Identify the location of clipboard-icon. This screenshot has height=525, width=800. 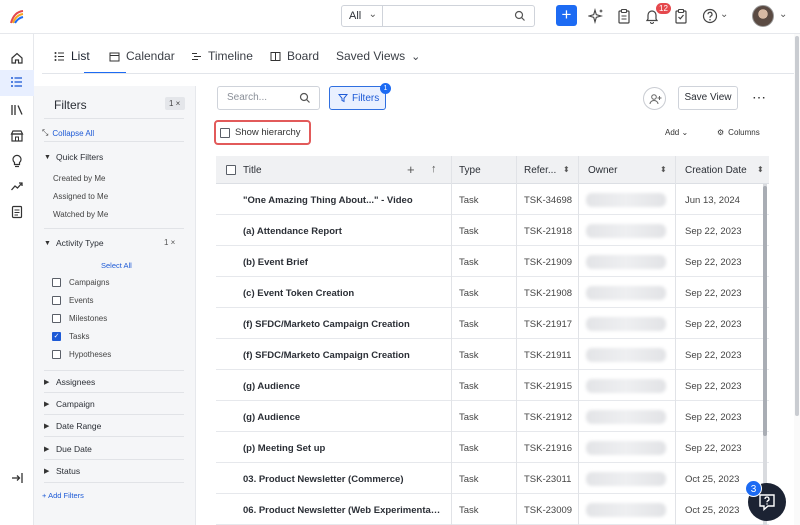
(624, 16).